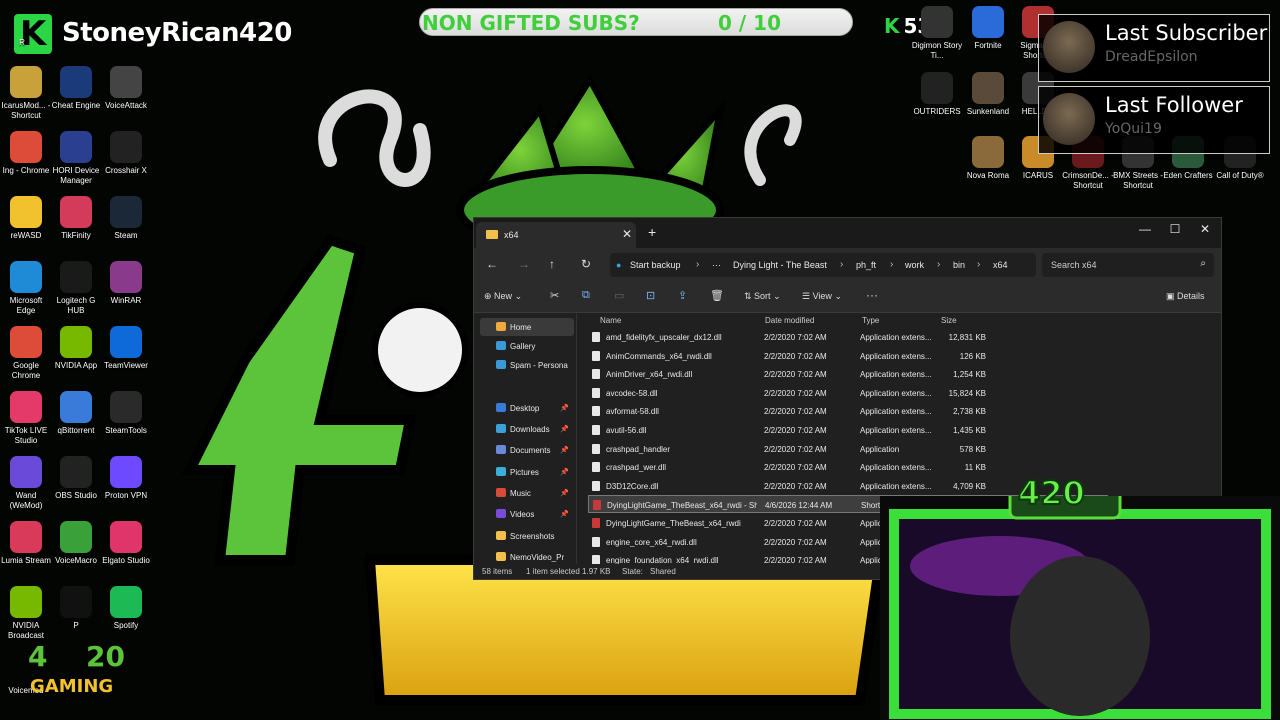 The image size is (1280, 720). Describe the element at coordinates (126, 153) in the screenshot. I see `desktop-shortcut: Crosshair X` at that location.